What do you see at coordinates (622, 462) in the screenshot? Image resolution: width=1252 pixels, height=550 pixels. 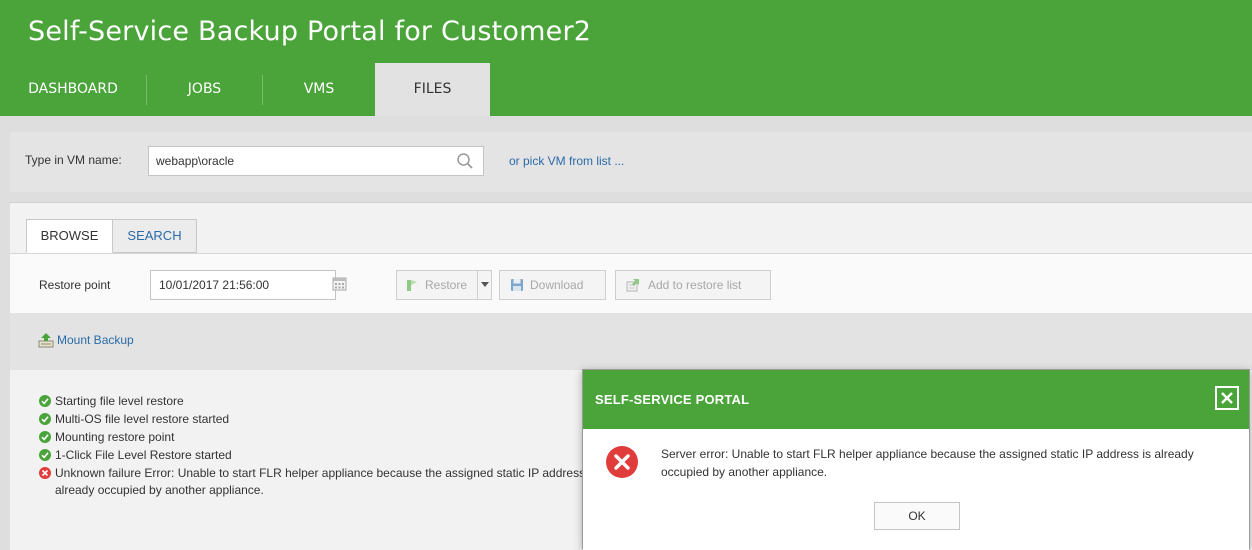 I see `error-icon` at bounding box center [622, 462].